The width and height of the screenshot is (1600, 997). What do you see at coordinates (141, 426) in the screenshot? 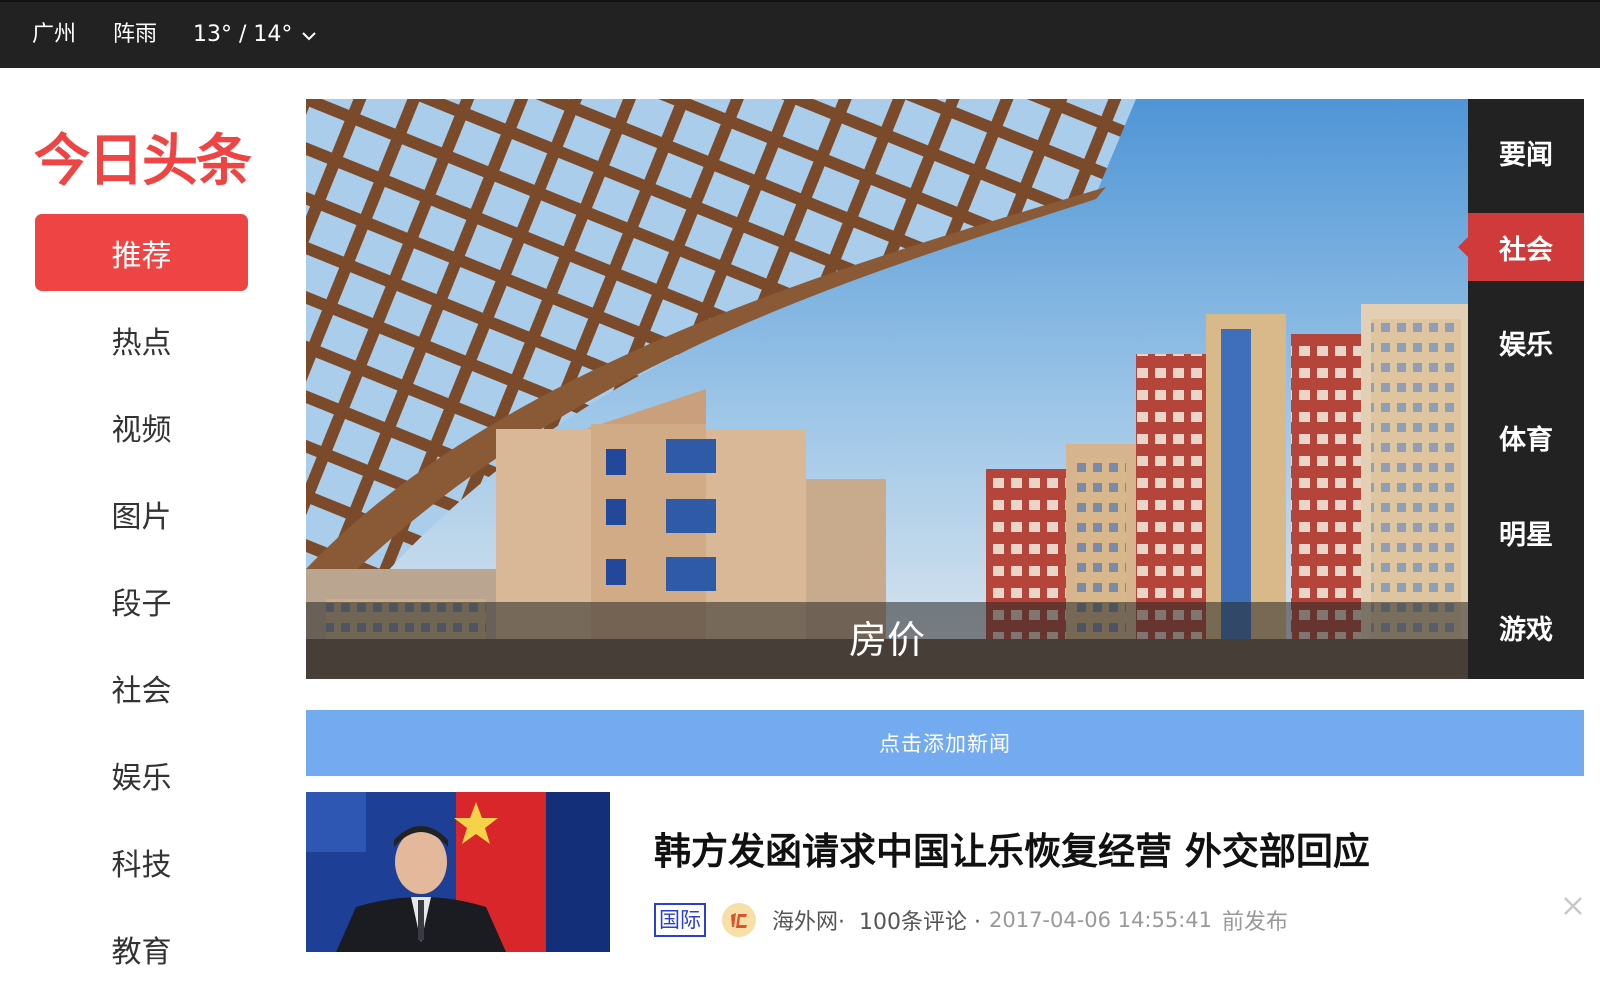
I see `sidebar-item-video: 视频` at bounding box center [141, 426].